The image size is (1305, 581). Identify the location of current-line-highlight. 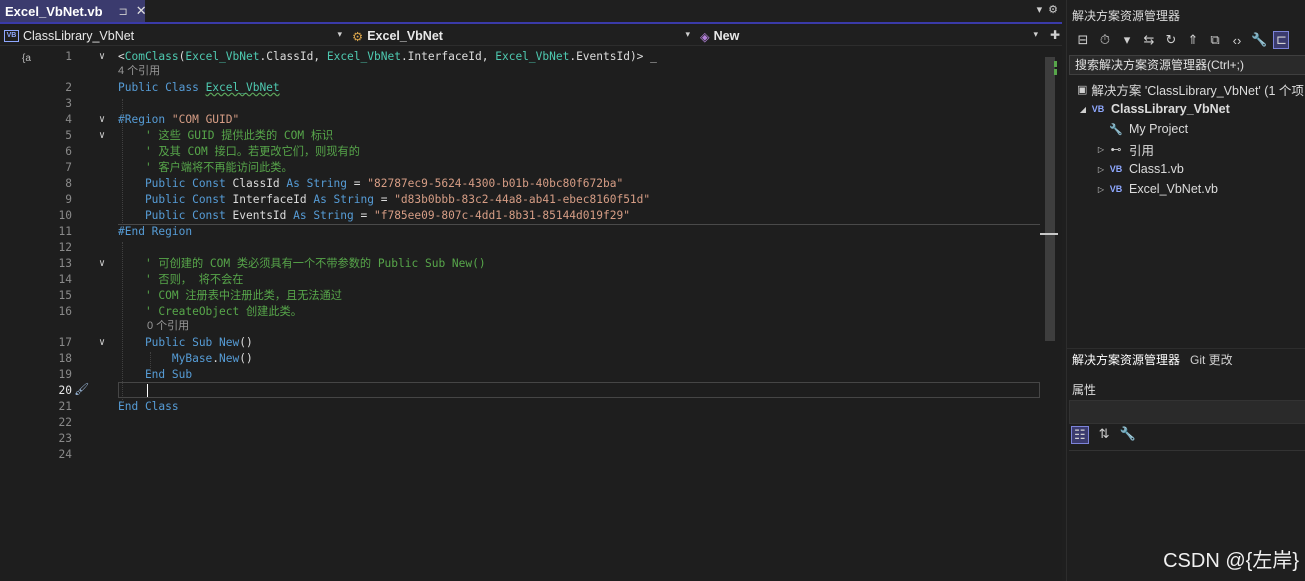
(579, 390).